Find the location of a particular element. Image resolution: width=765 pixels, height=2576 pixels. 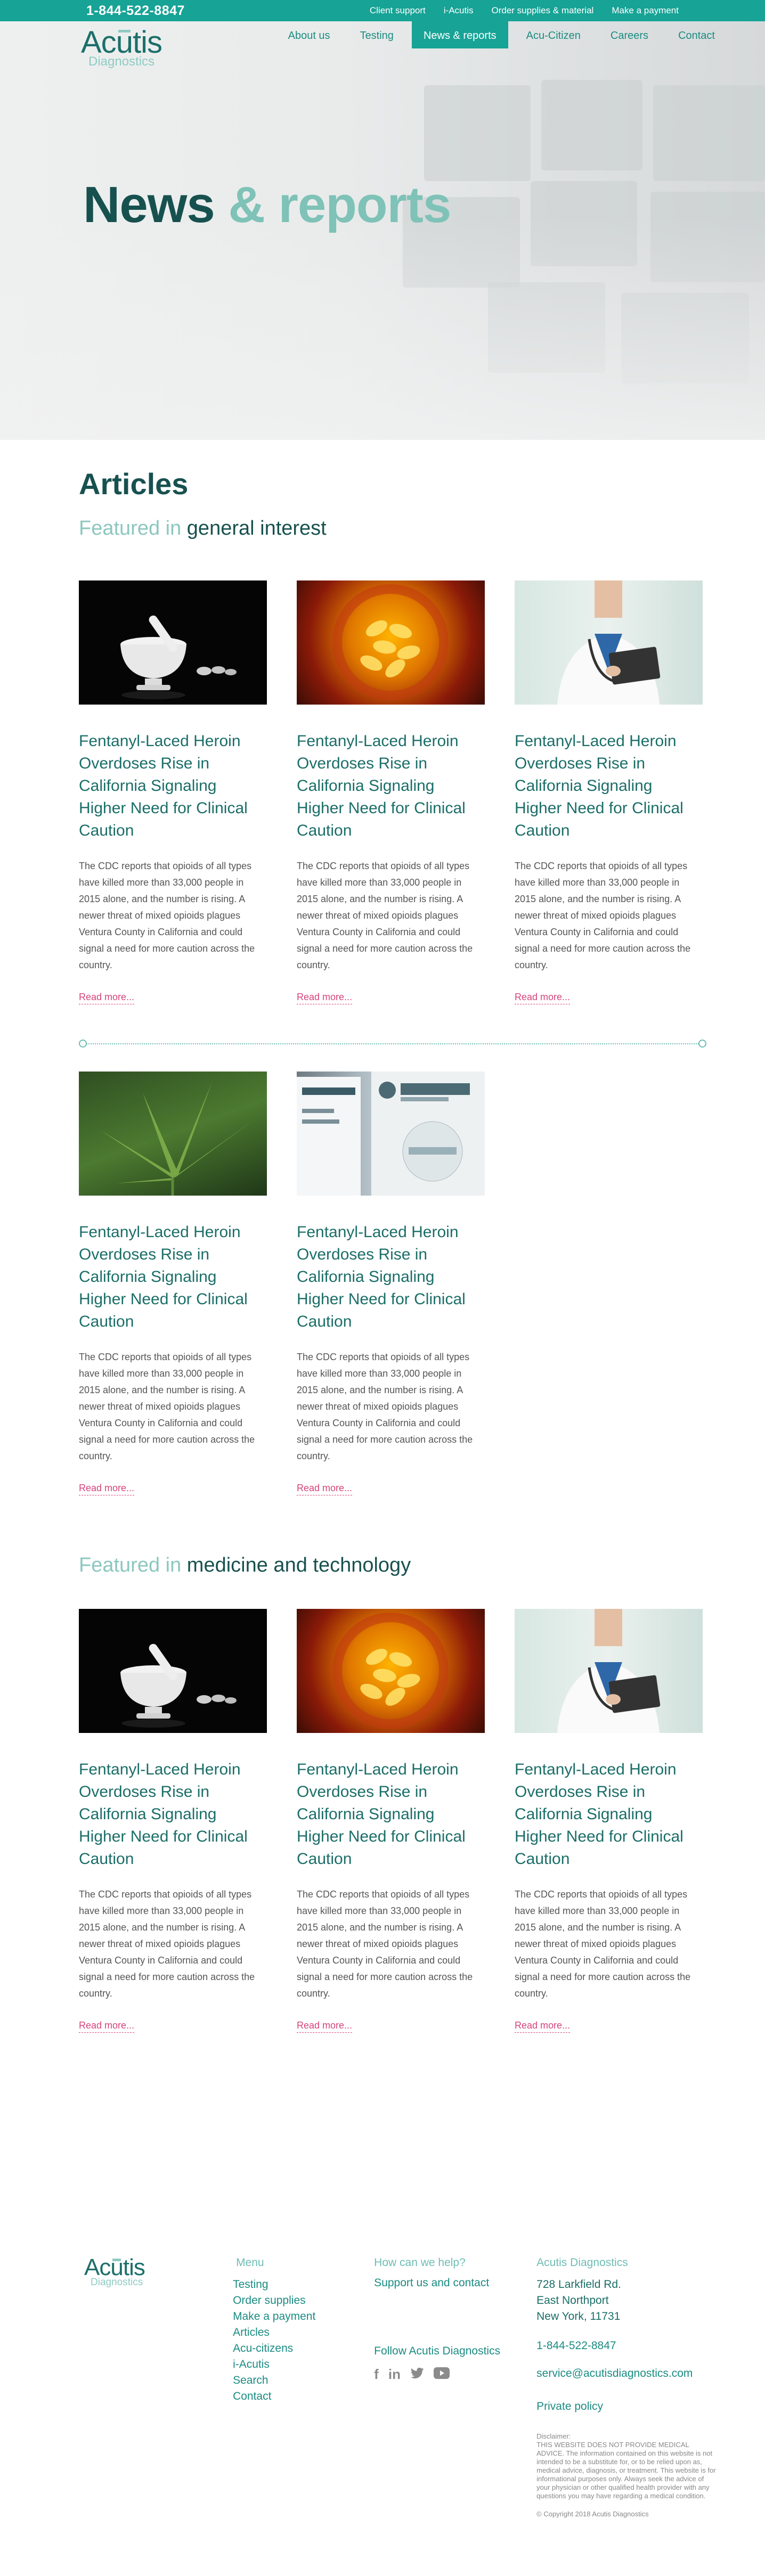

i-acutis-link: i-Acutis is located at coordinates (459, 10).